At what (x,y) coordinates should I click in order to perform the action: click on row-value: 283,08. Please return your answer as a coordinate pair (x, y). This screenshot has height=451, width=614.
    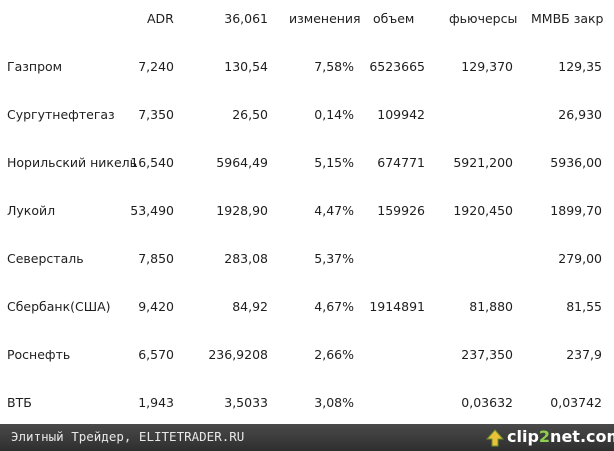
    Looking at the image, I should click on (246, 258).